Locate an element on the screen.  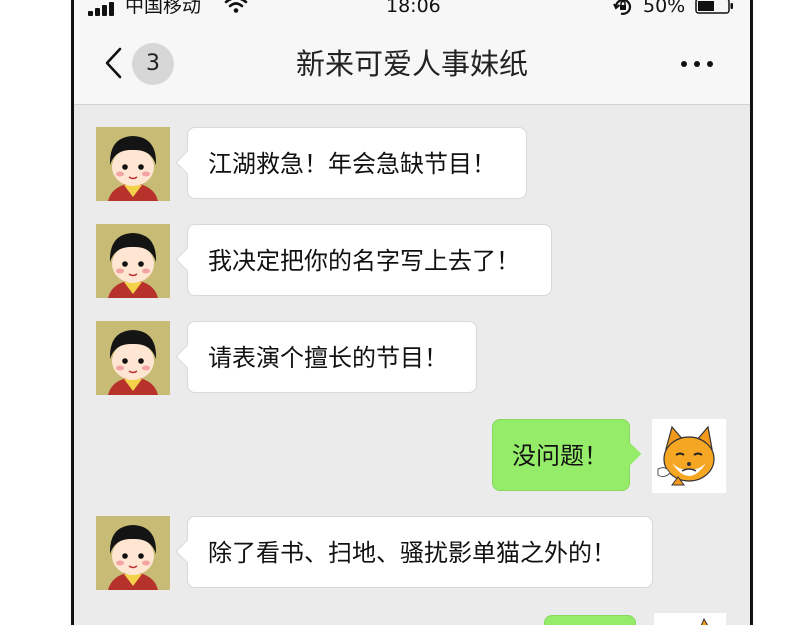
message-text: 我决定把你的名字写上去了！ is located at coordinates (364, 261).